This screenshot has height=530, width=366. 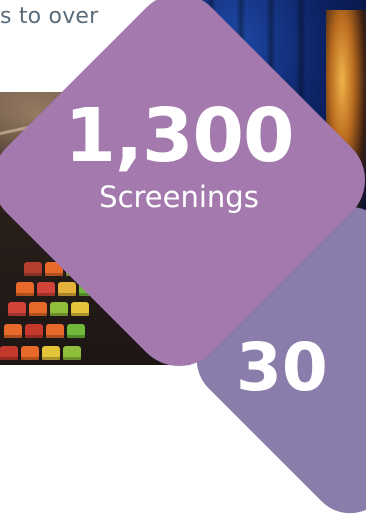 I want to click on stat-label: Screenings, so click(x=179, y=196).